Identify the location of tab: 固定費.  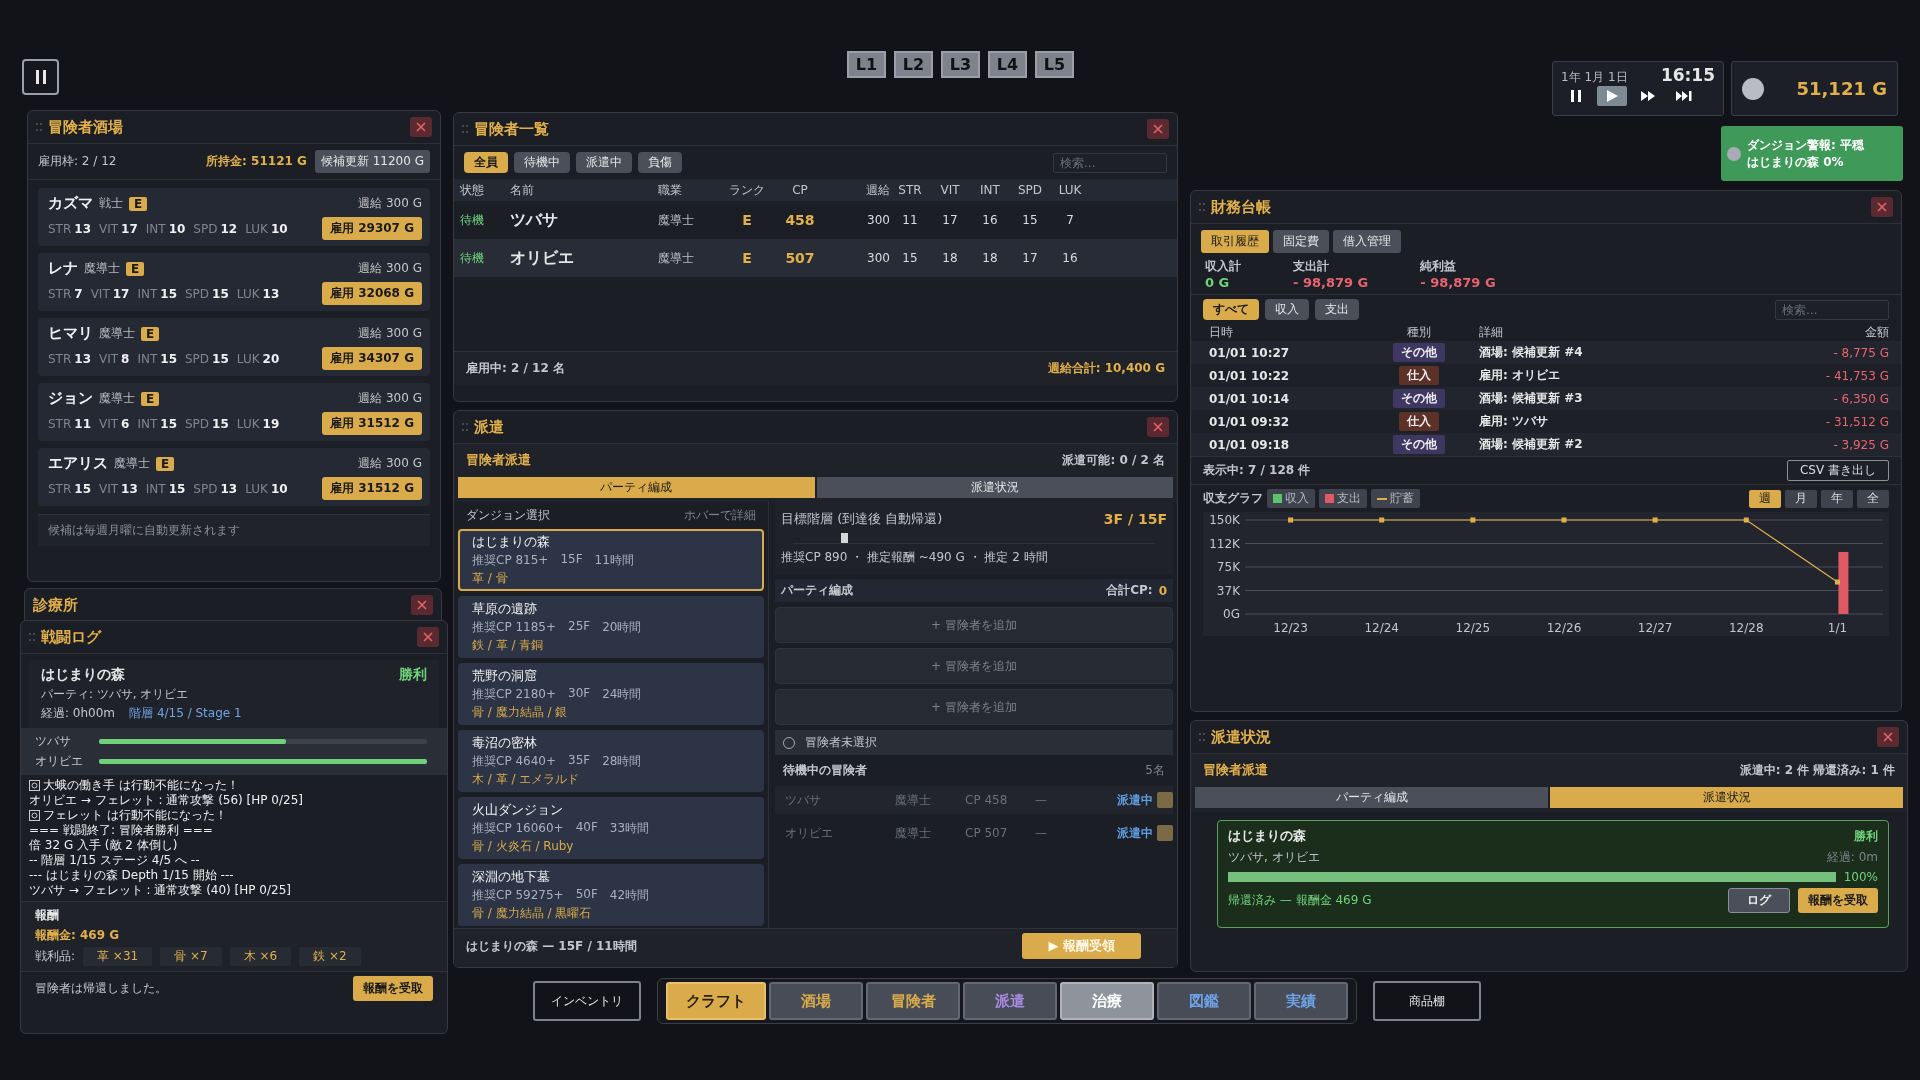
(1301, 241).